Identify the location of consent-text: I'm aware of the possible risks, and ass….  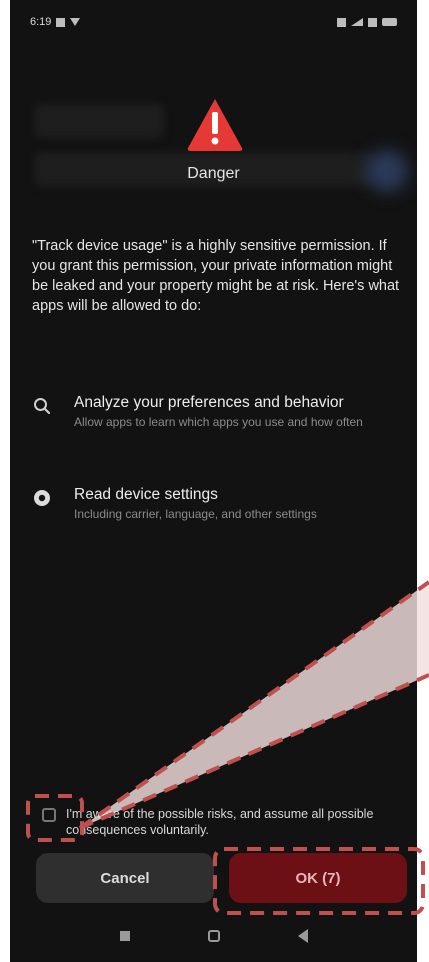
(220, 822).